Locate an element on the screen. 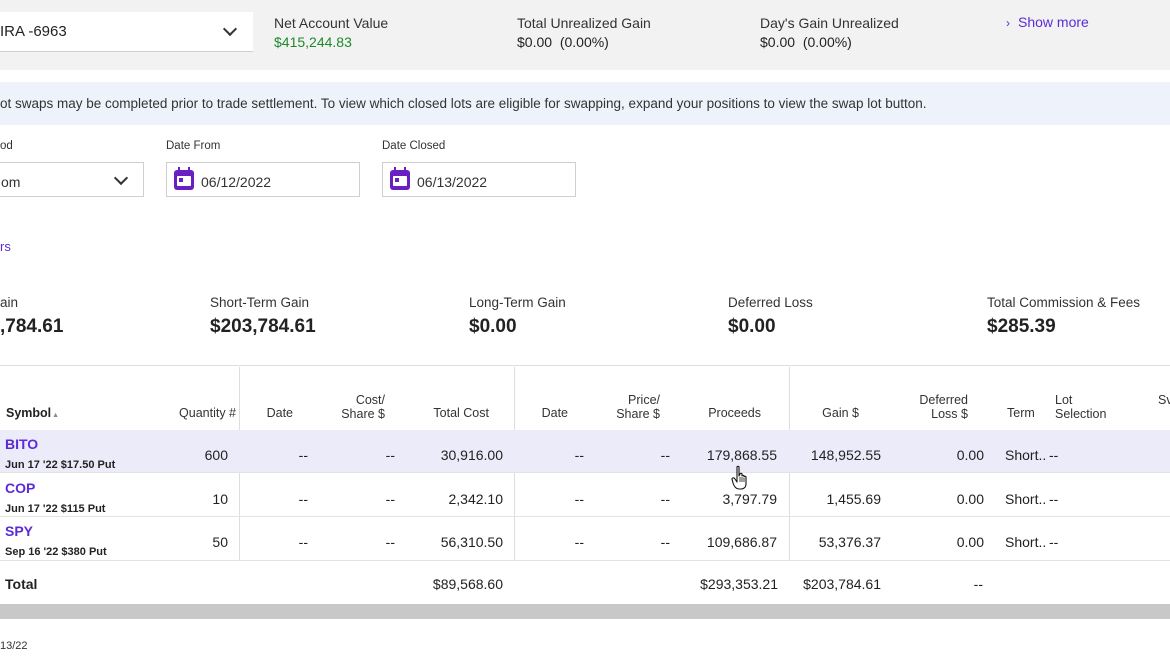 Image resolution: width=1170 pixels, height=663 pixels. date-from-field: 06/12/2022 is located at coordinates (263, 179).